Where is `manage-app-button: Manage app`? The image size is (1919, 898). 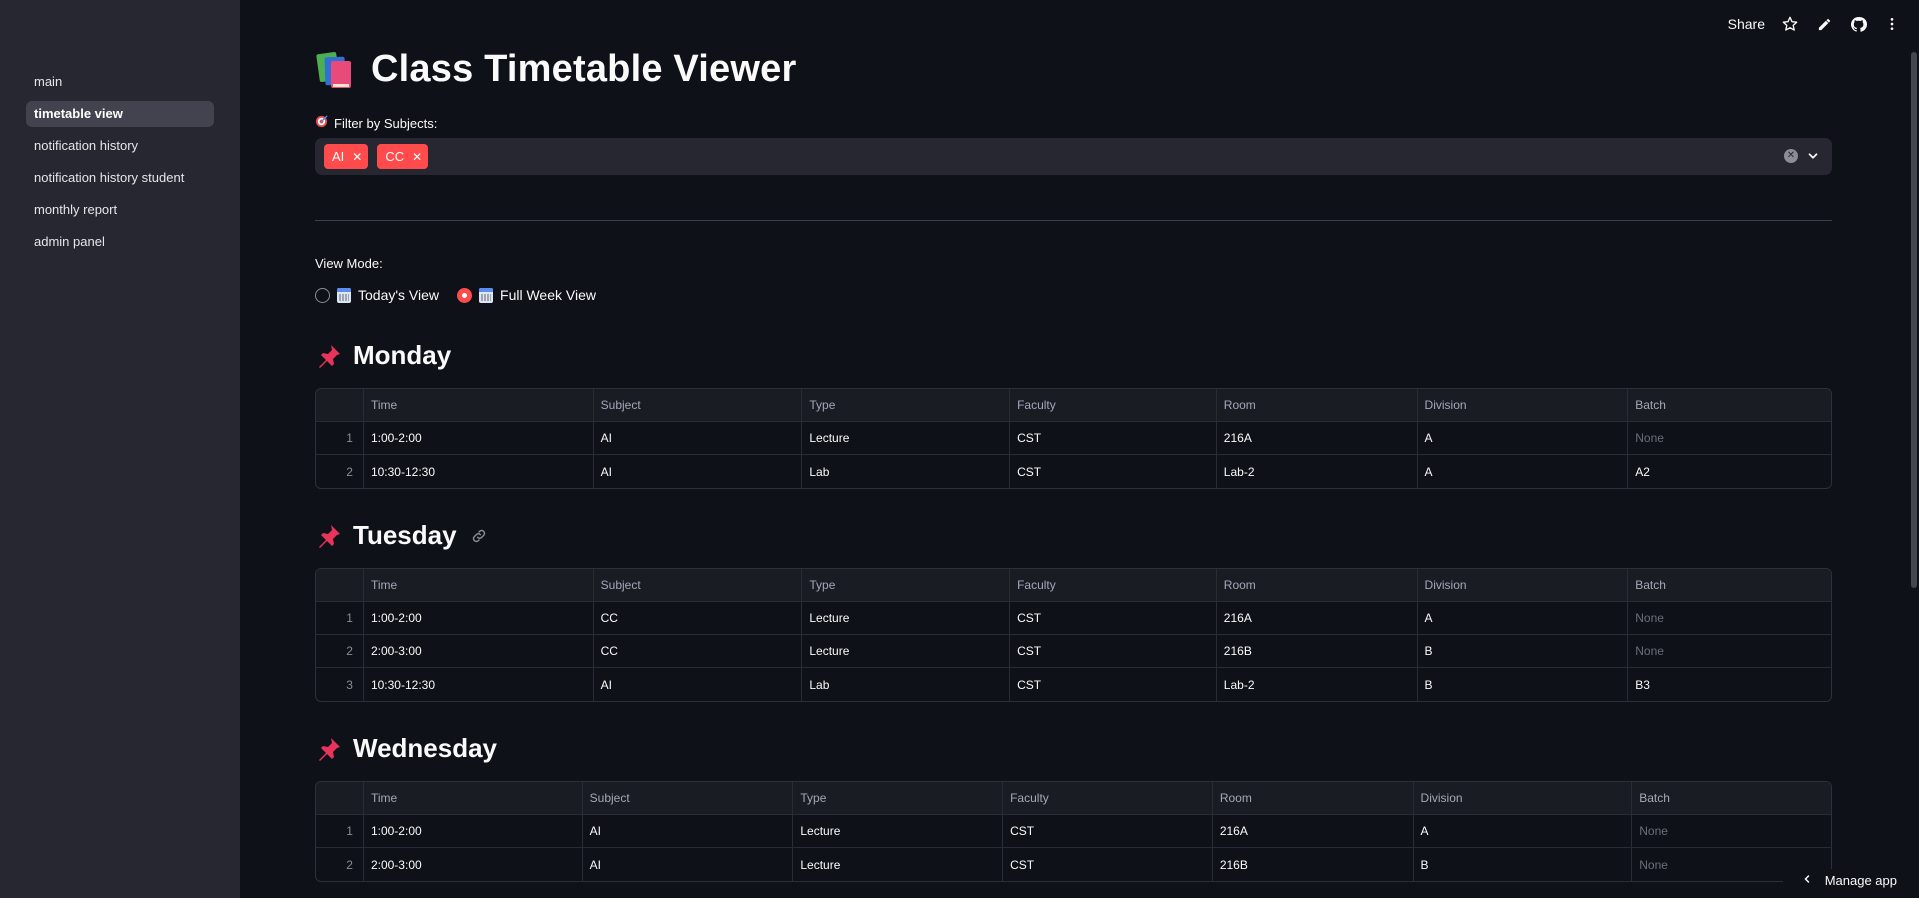
manage-app-button: Manage app is located at coordinates (1839, 880).